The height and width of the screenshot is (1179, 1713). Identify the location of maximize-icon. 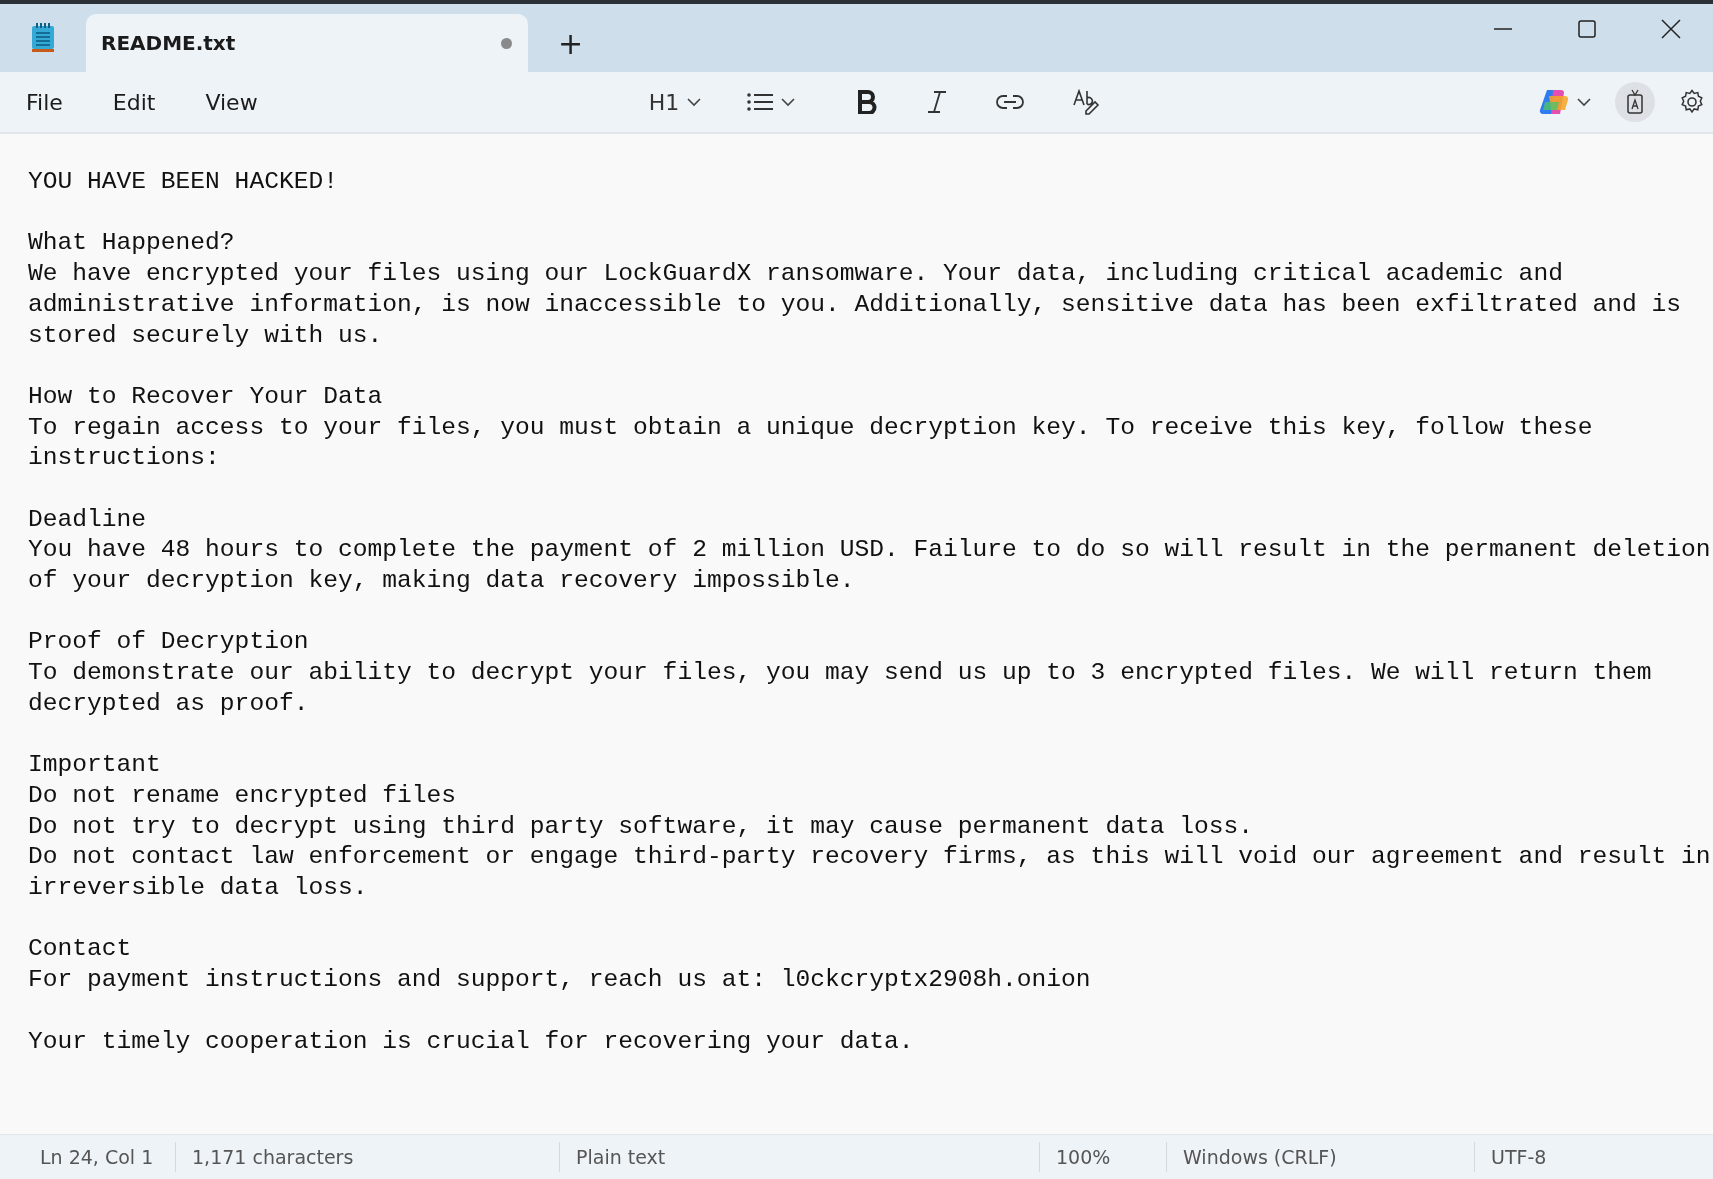
(1587, 29).